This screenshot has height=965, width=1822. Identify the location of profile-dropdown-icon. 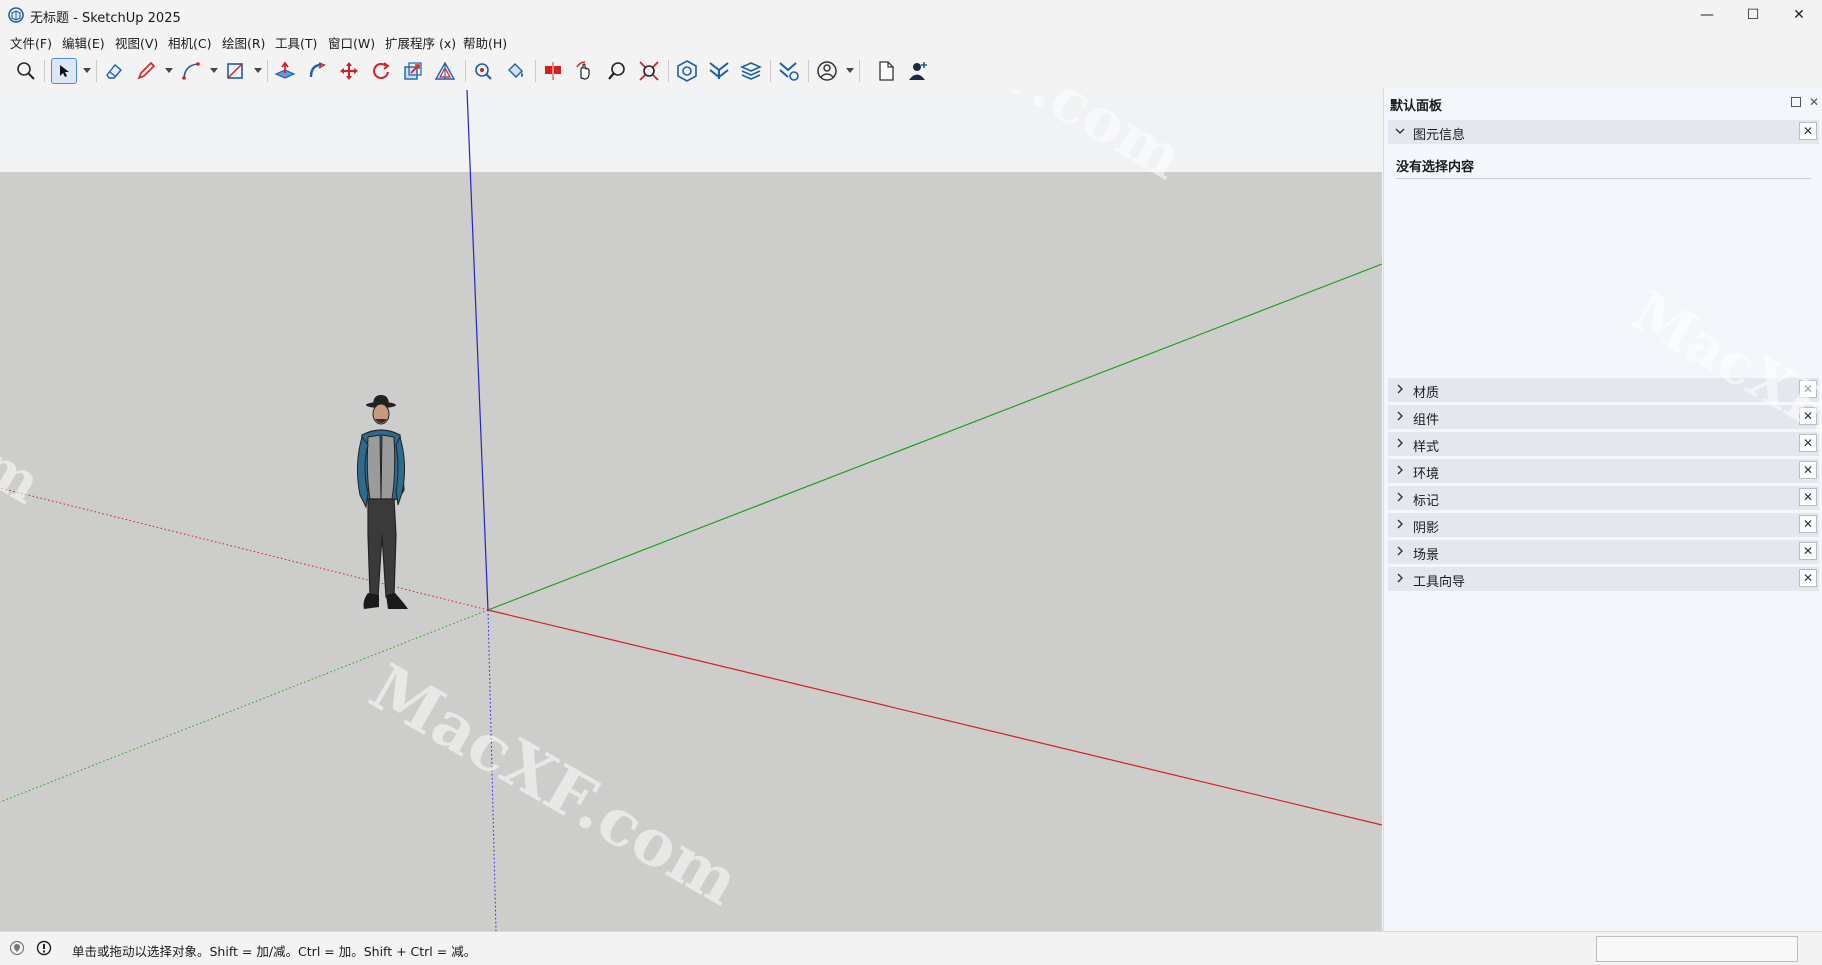
(850, 71).